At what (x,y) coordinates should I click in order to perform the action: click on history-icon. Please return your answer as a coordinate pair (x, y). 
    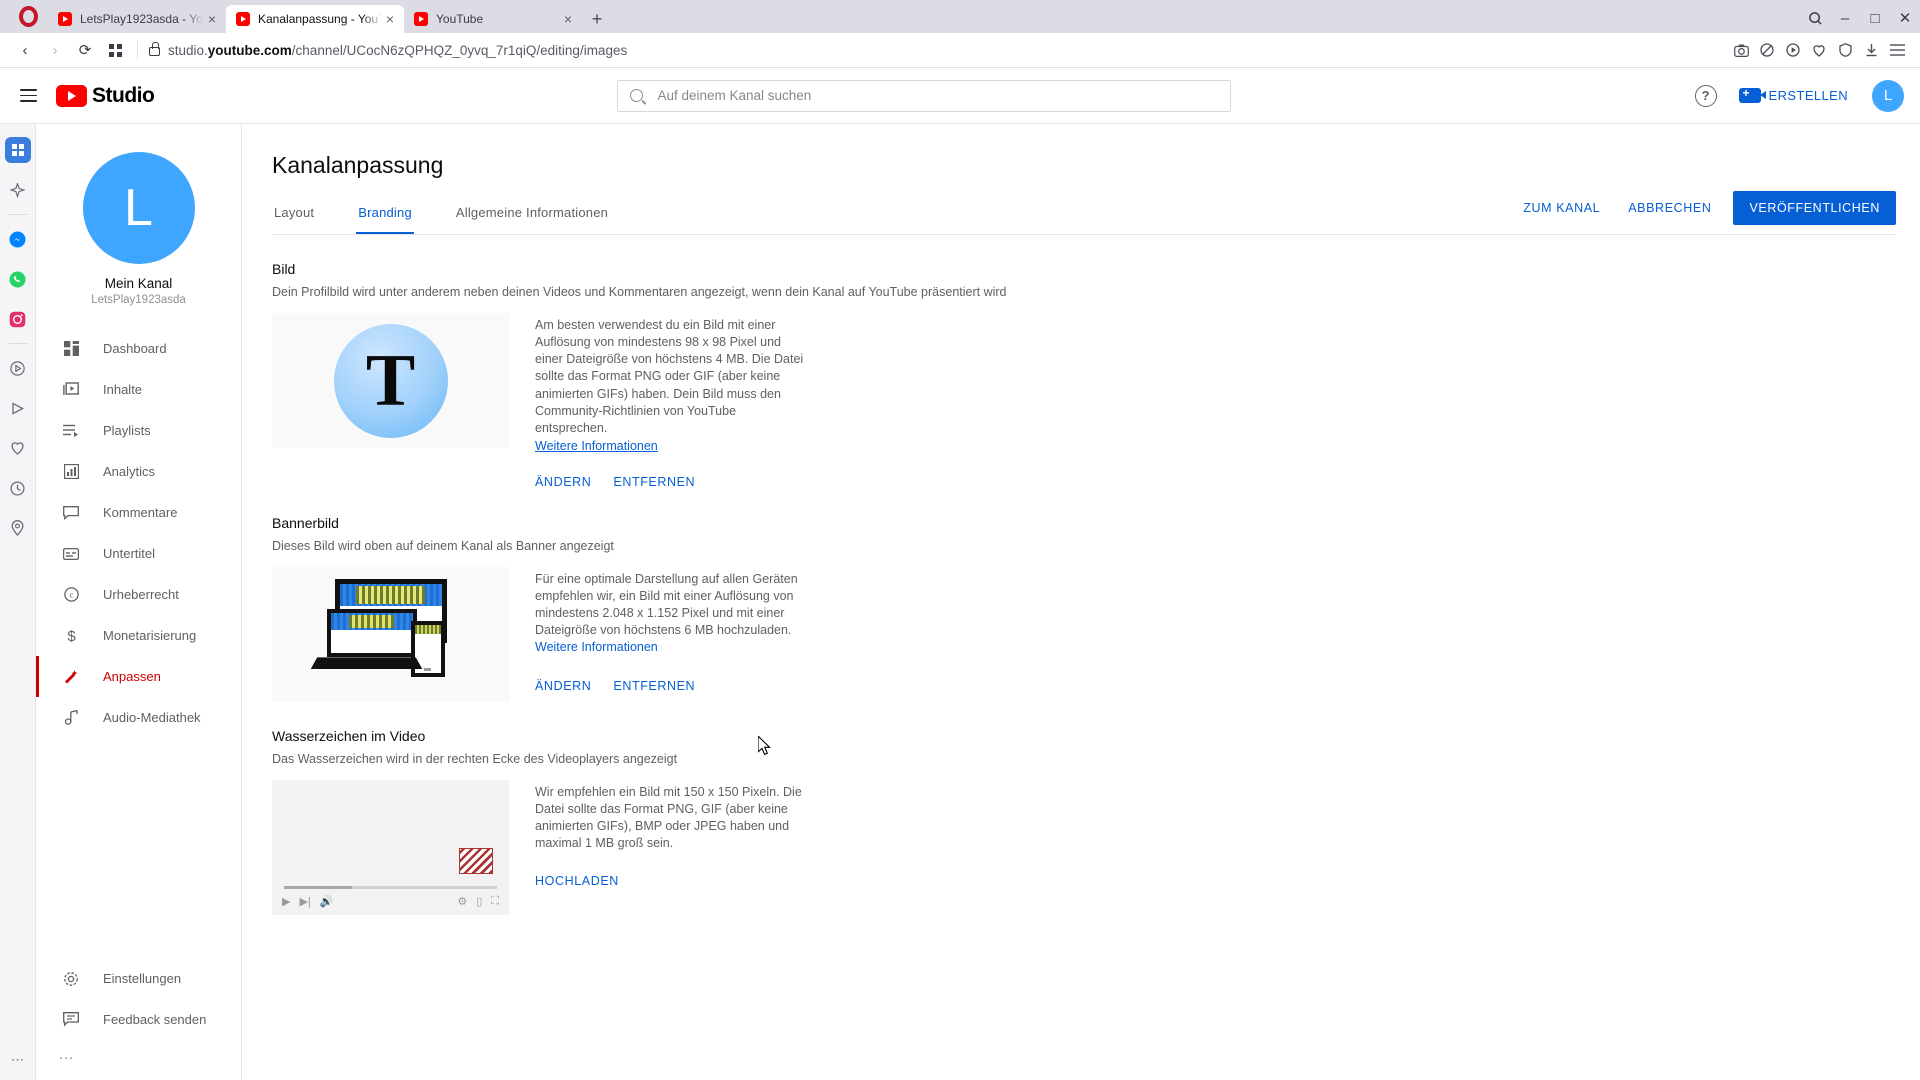
    Looking at the image, I should click on (18, 488).